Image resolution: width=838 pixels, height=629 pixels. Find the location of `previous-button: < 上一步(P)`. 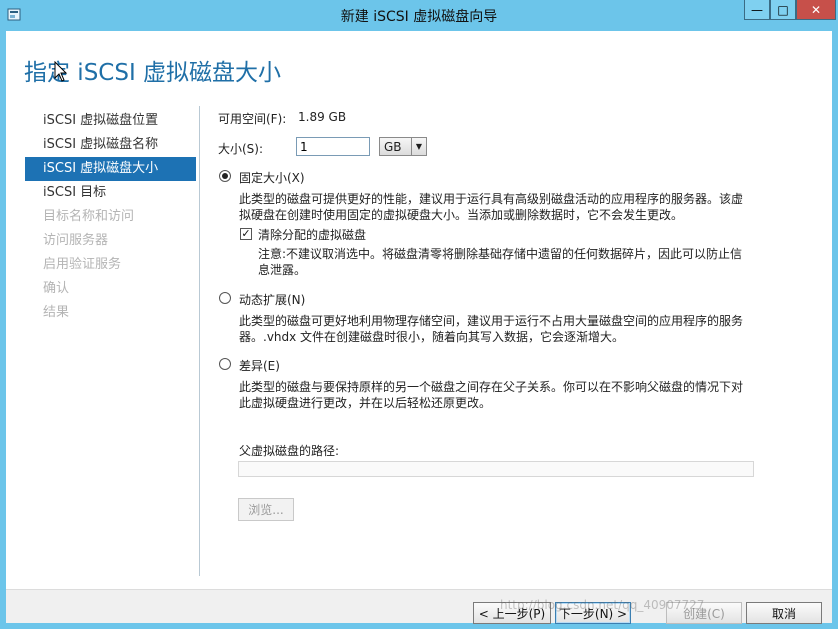

previous-button: < 上一步(P) is located at coordinates (512, 613).